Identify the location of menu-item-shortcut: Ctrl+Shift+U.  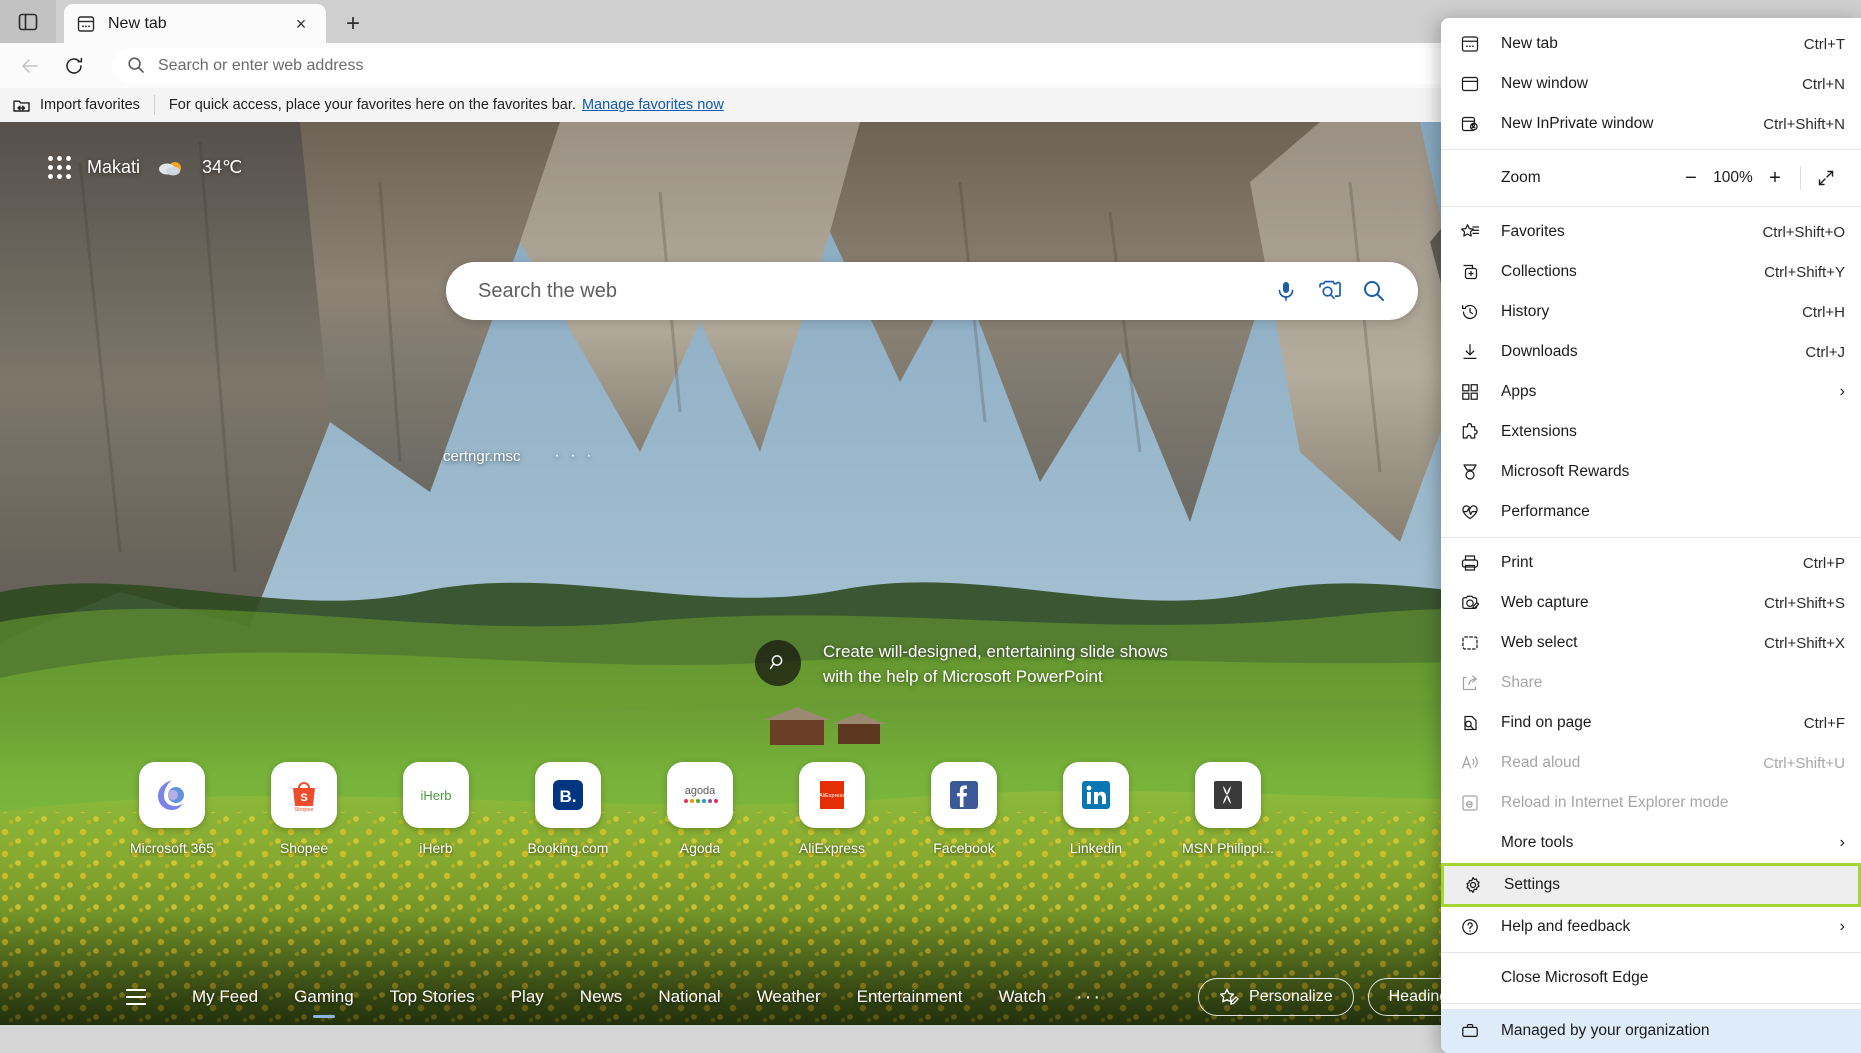
(1804, 763).